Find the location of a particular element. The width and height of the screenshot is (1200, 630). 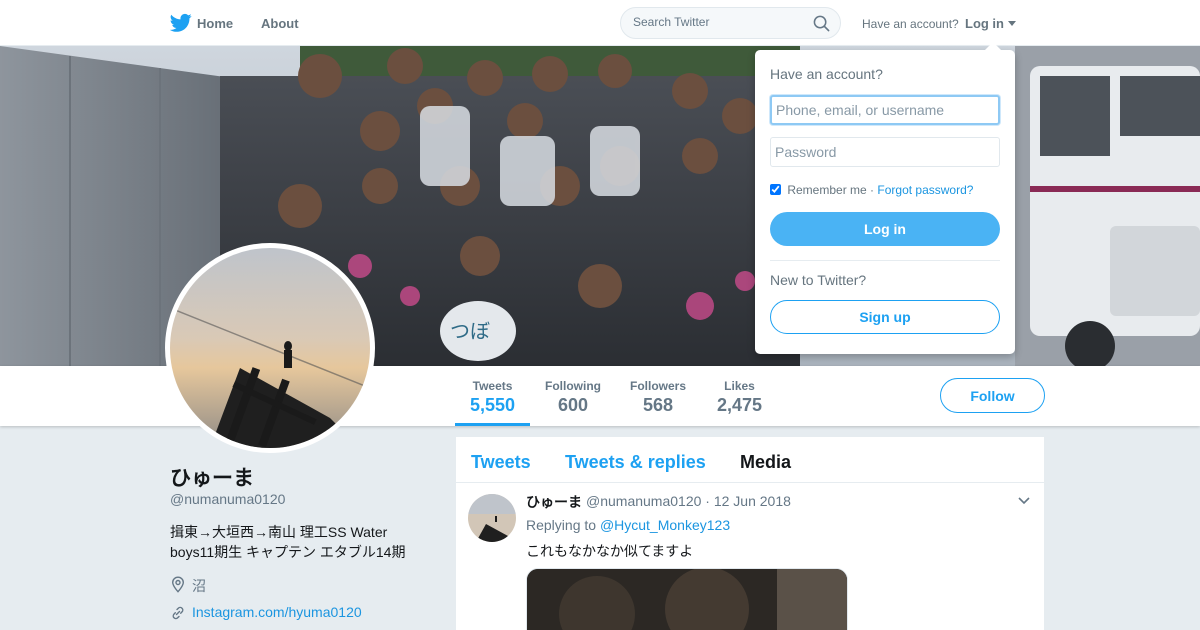

twitter-bird-icon is located at coordinates (181, 23).